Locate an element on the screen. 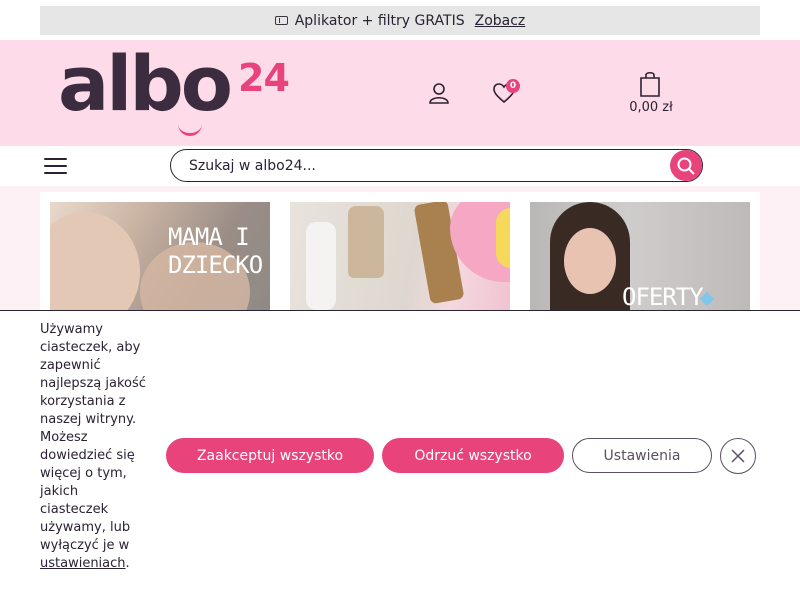  cookie-settings-button: Ustawienia is located at coordinates (642, 455).